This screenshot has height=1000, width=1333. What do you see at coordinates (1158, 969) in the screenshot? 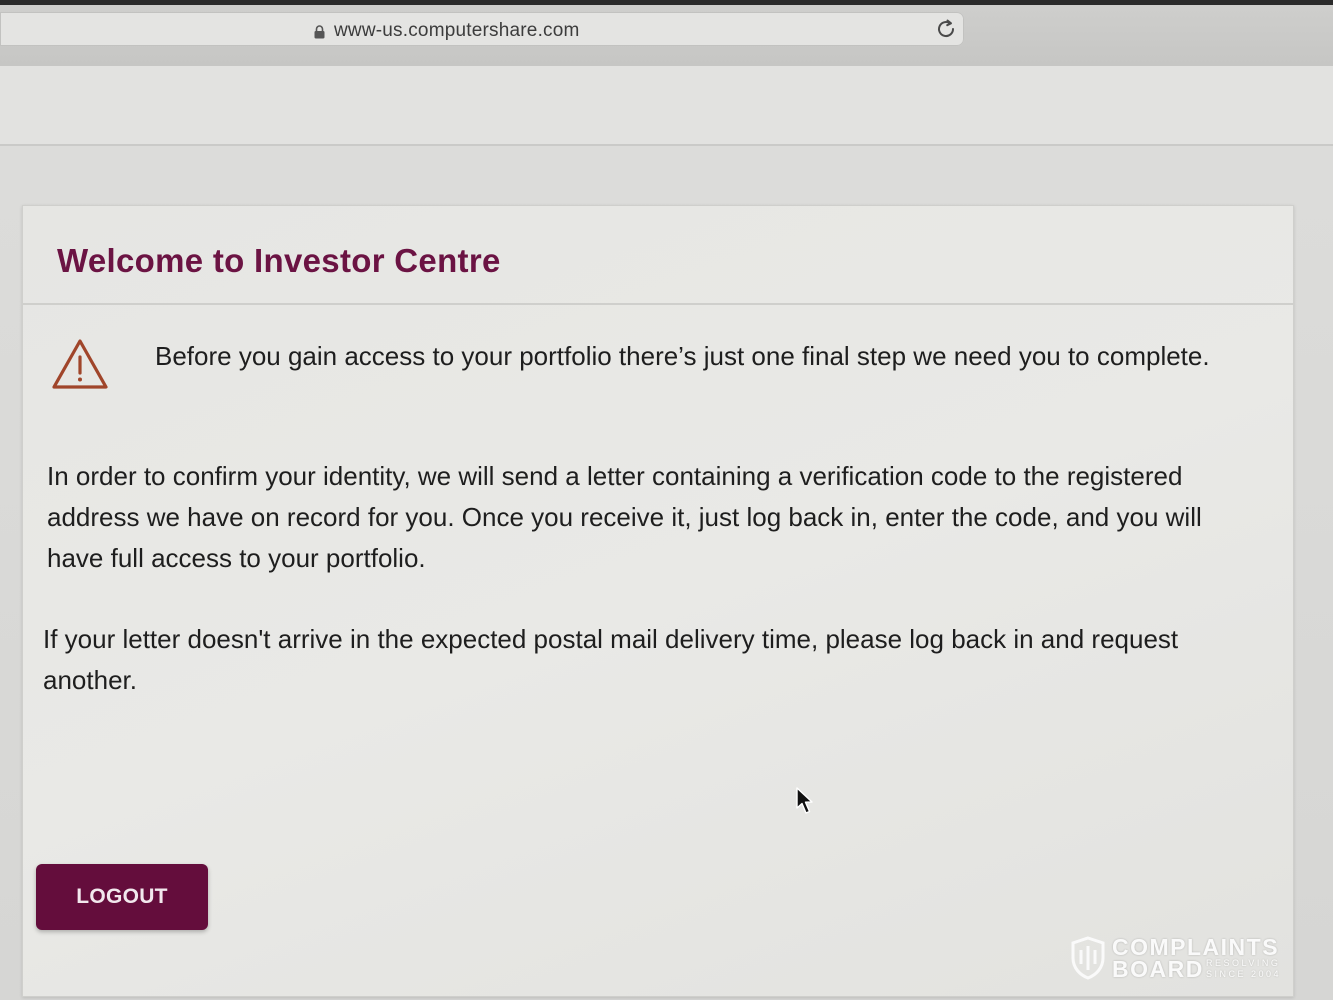
I see `watermark-line2: BOARD` at bounding box center [1158, 969].